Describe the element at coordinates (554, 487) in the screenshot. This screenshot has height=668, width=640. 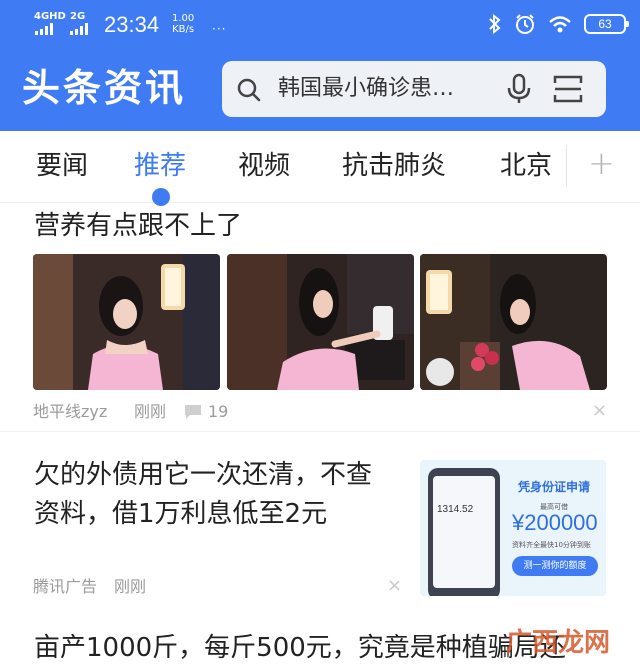
I see `ad-card-title: 凭身份证申请` at that location.